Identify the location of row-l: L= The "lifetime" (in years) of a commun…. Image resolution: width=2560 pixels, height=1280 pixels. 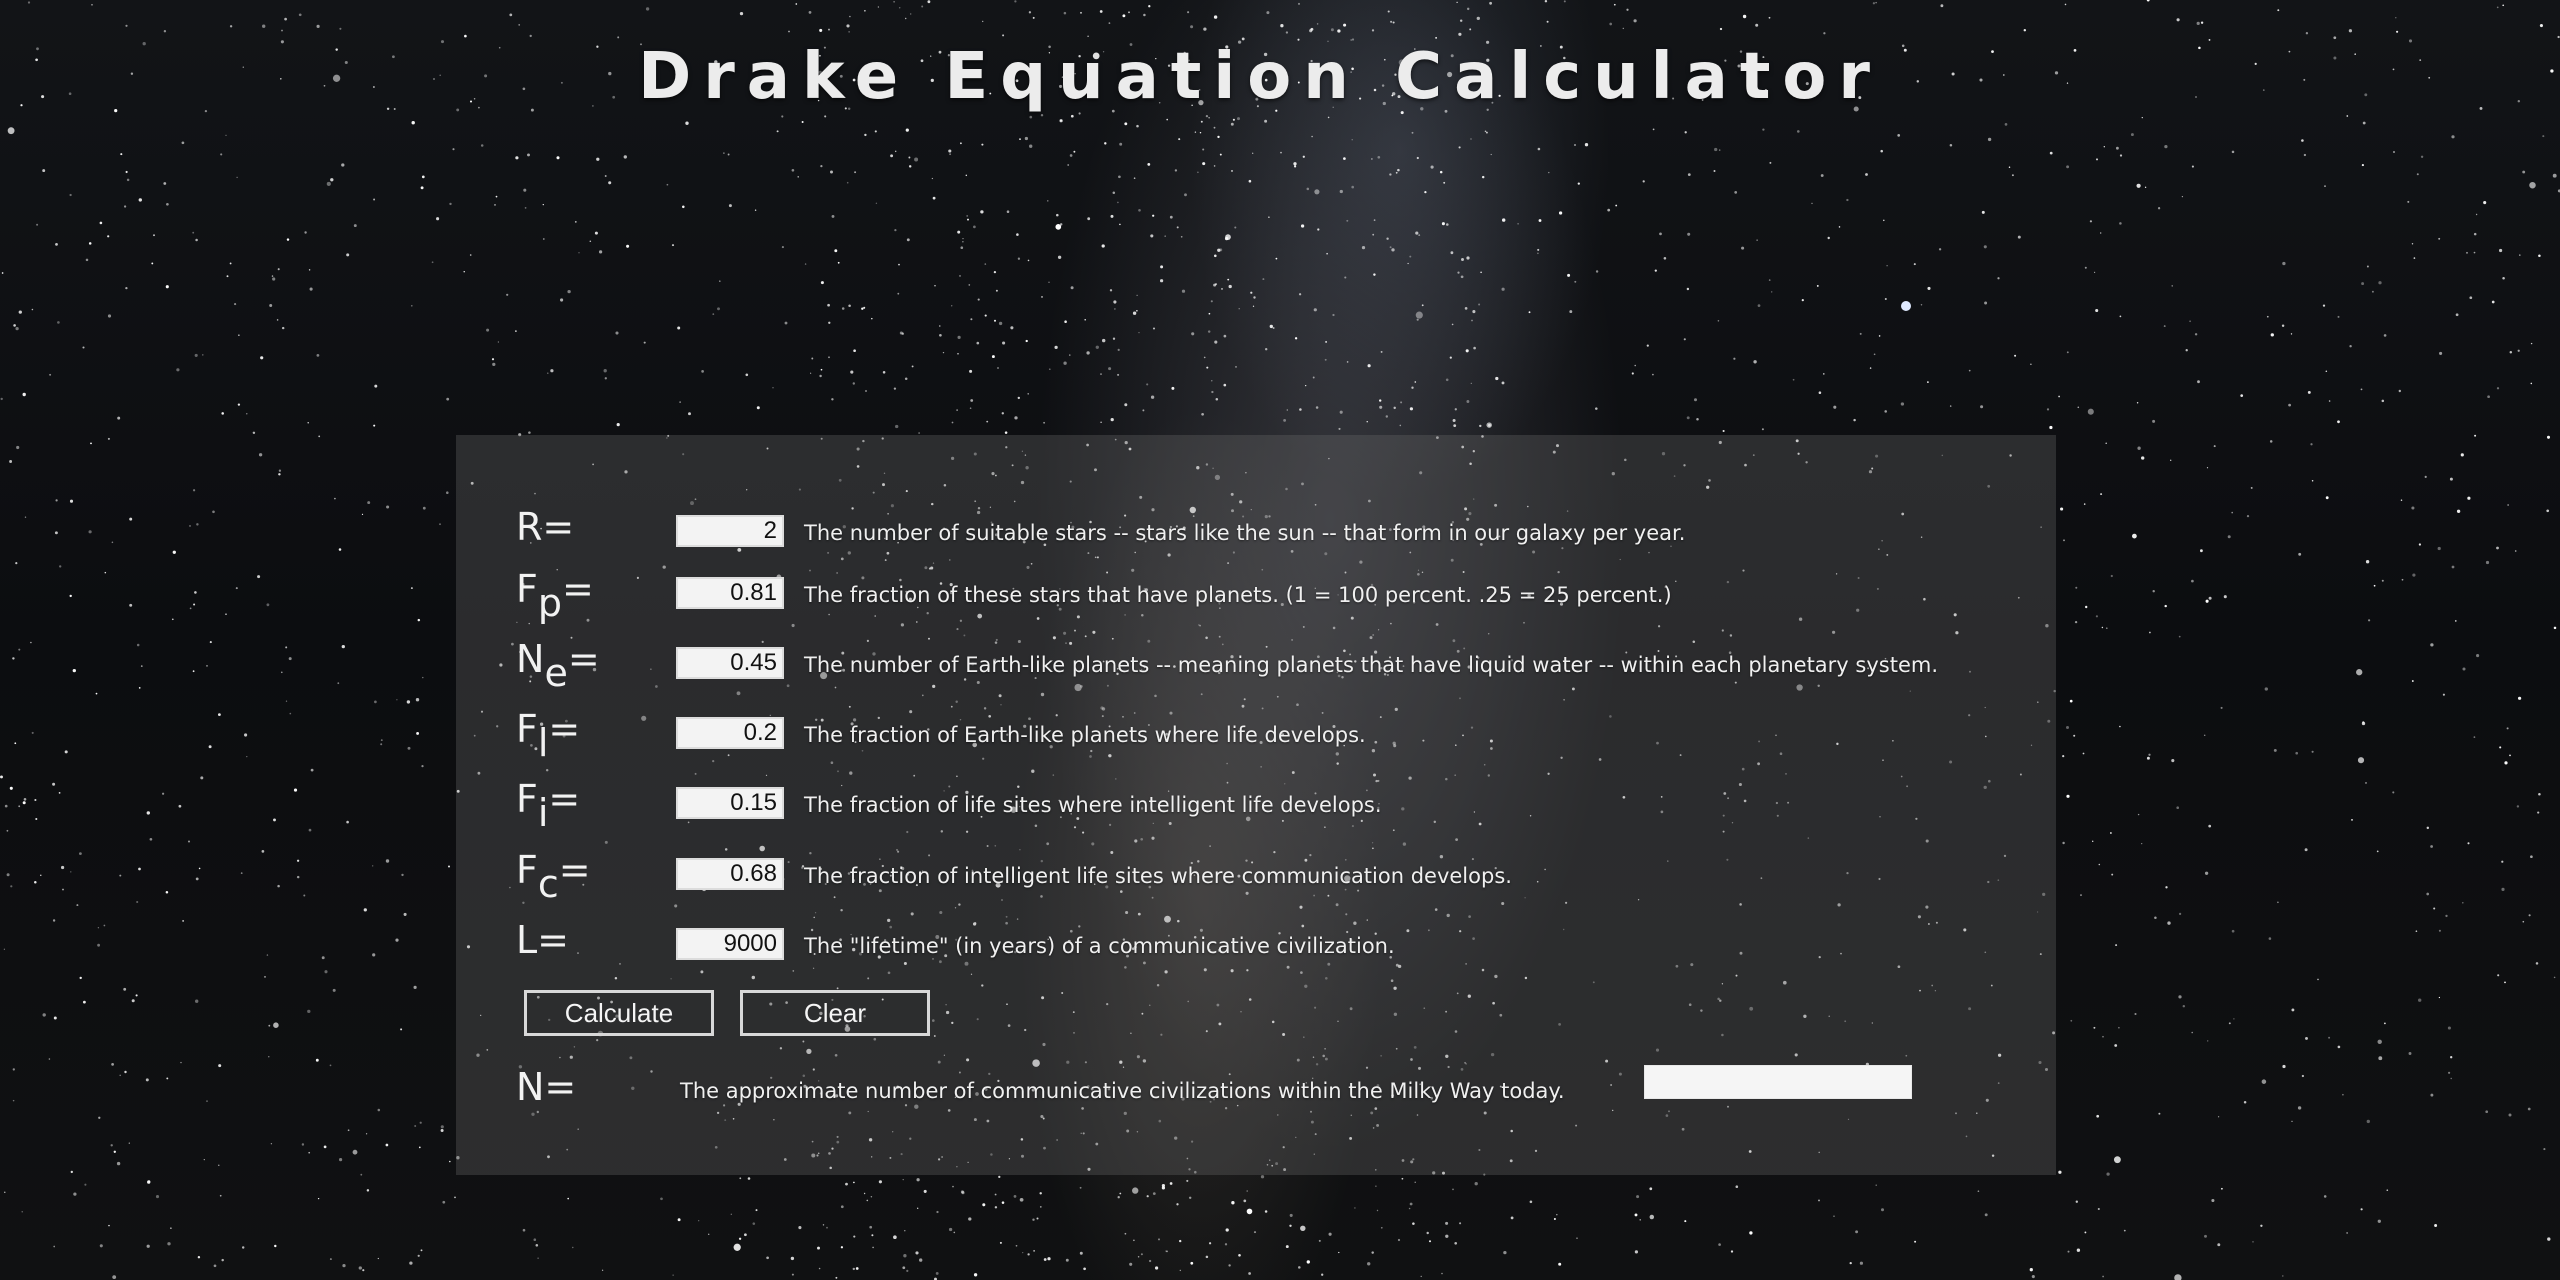
(1276, 943).